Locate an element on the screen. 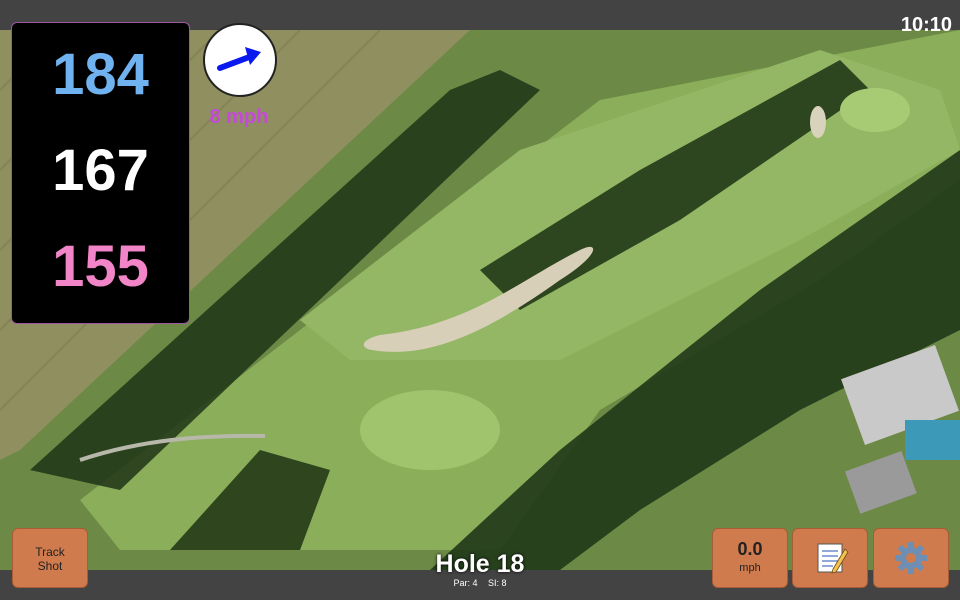  speed-button: 0.0 mph is located at coordinates (750, 558).